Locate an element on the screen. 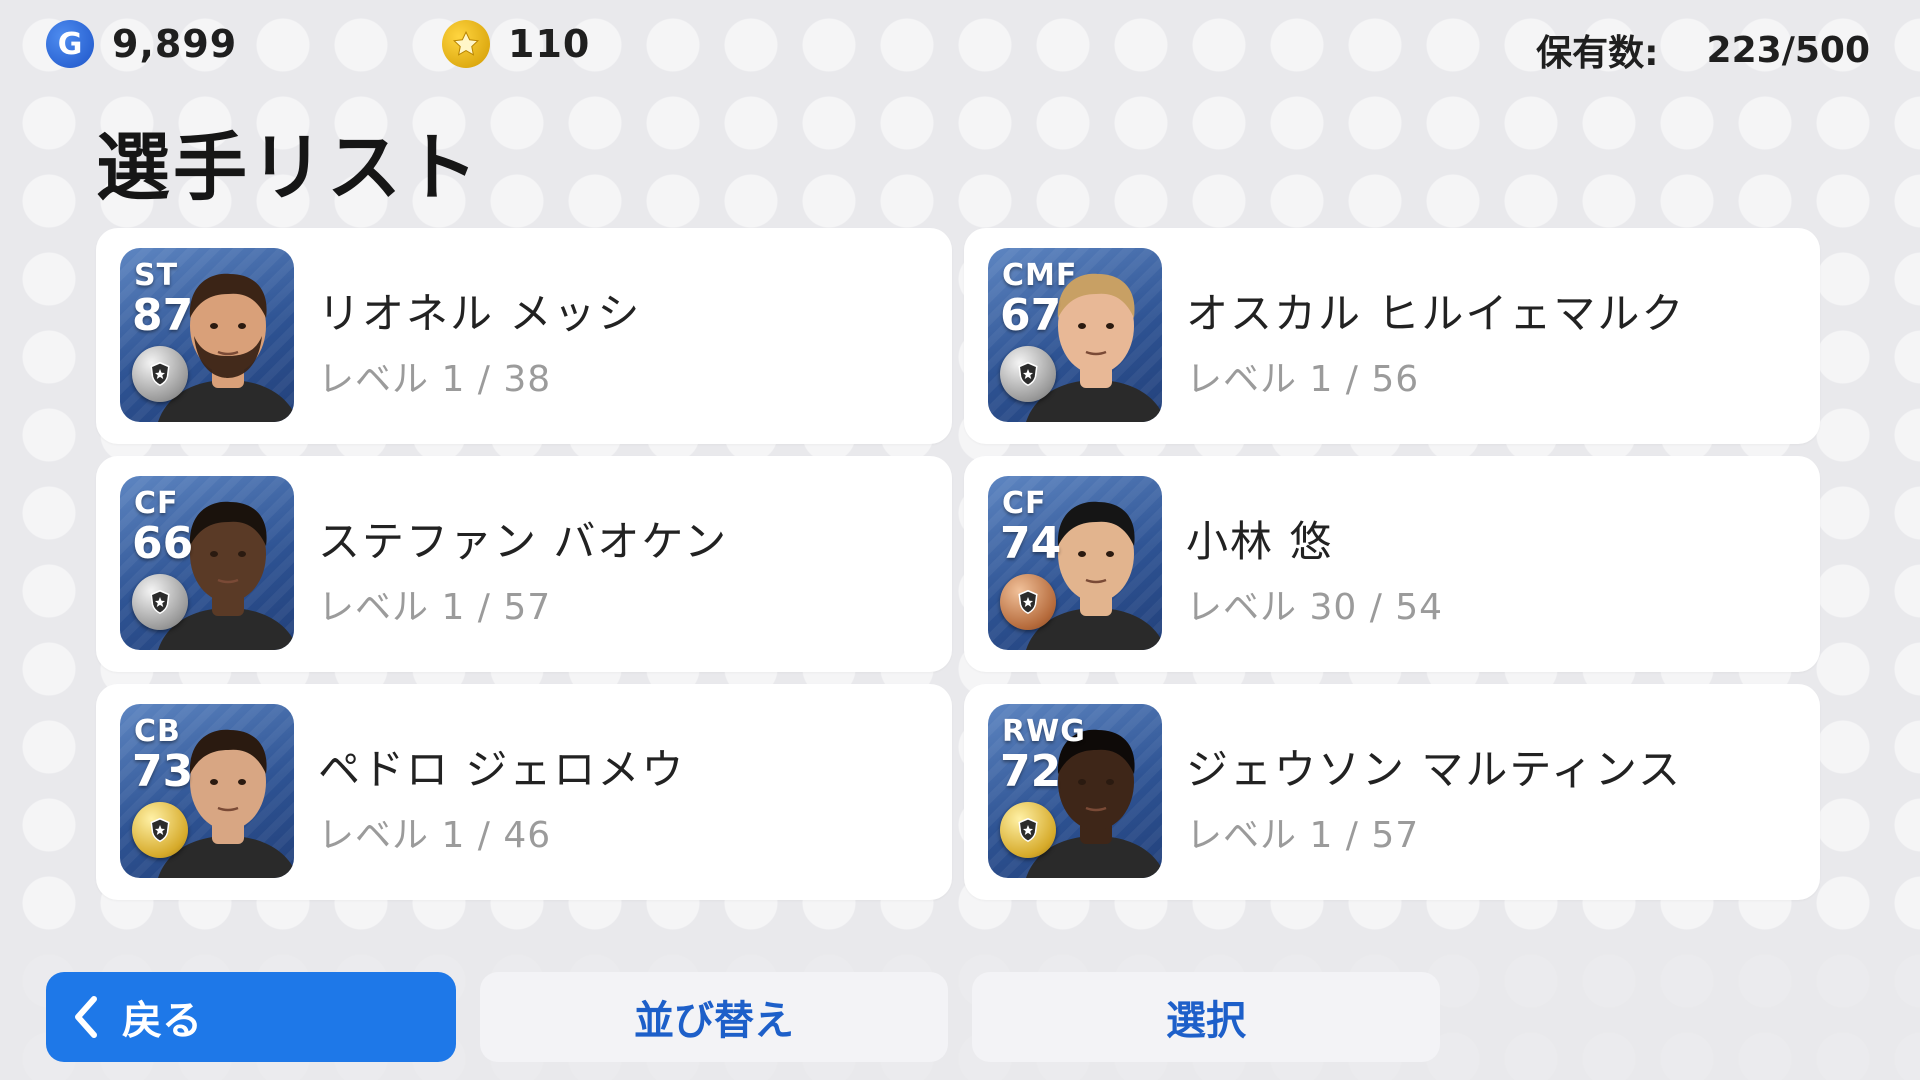 The height and width of the screenshot is (1080, 1920). player-position: CB is located at coordinates (157, 731).